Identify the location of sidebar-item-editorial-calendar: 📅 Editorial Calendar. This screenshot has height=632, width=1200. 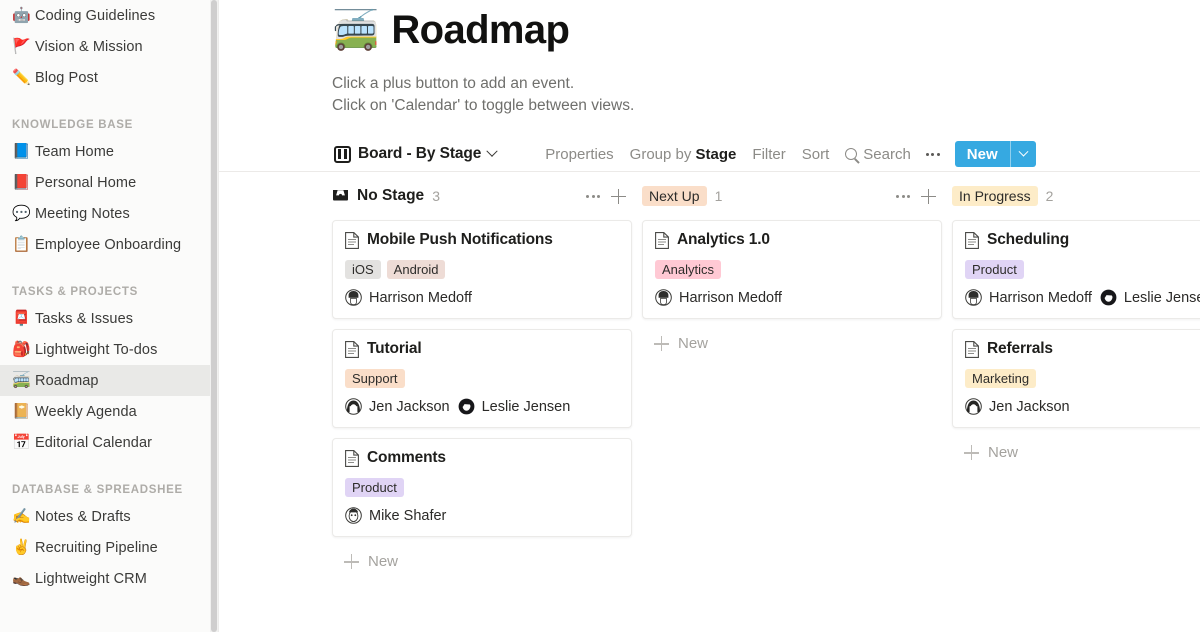
(109, 442).